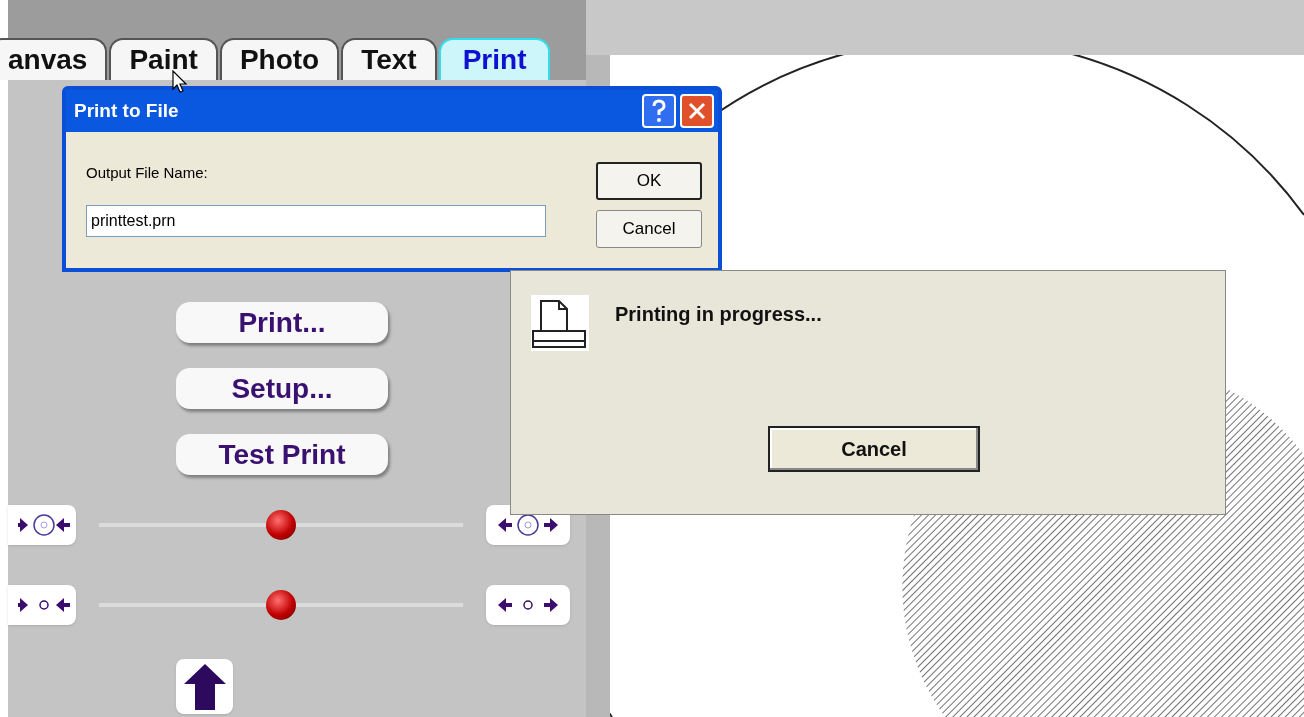 Image resolution: width=1304 pixels, height=717 pixels. I want to click on tab: Print, so click(494, 59).